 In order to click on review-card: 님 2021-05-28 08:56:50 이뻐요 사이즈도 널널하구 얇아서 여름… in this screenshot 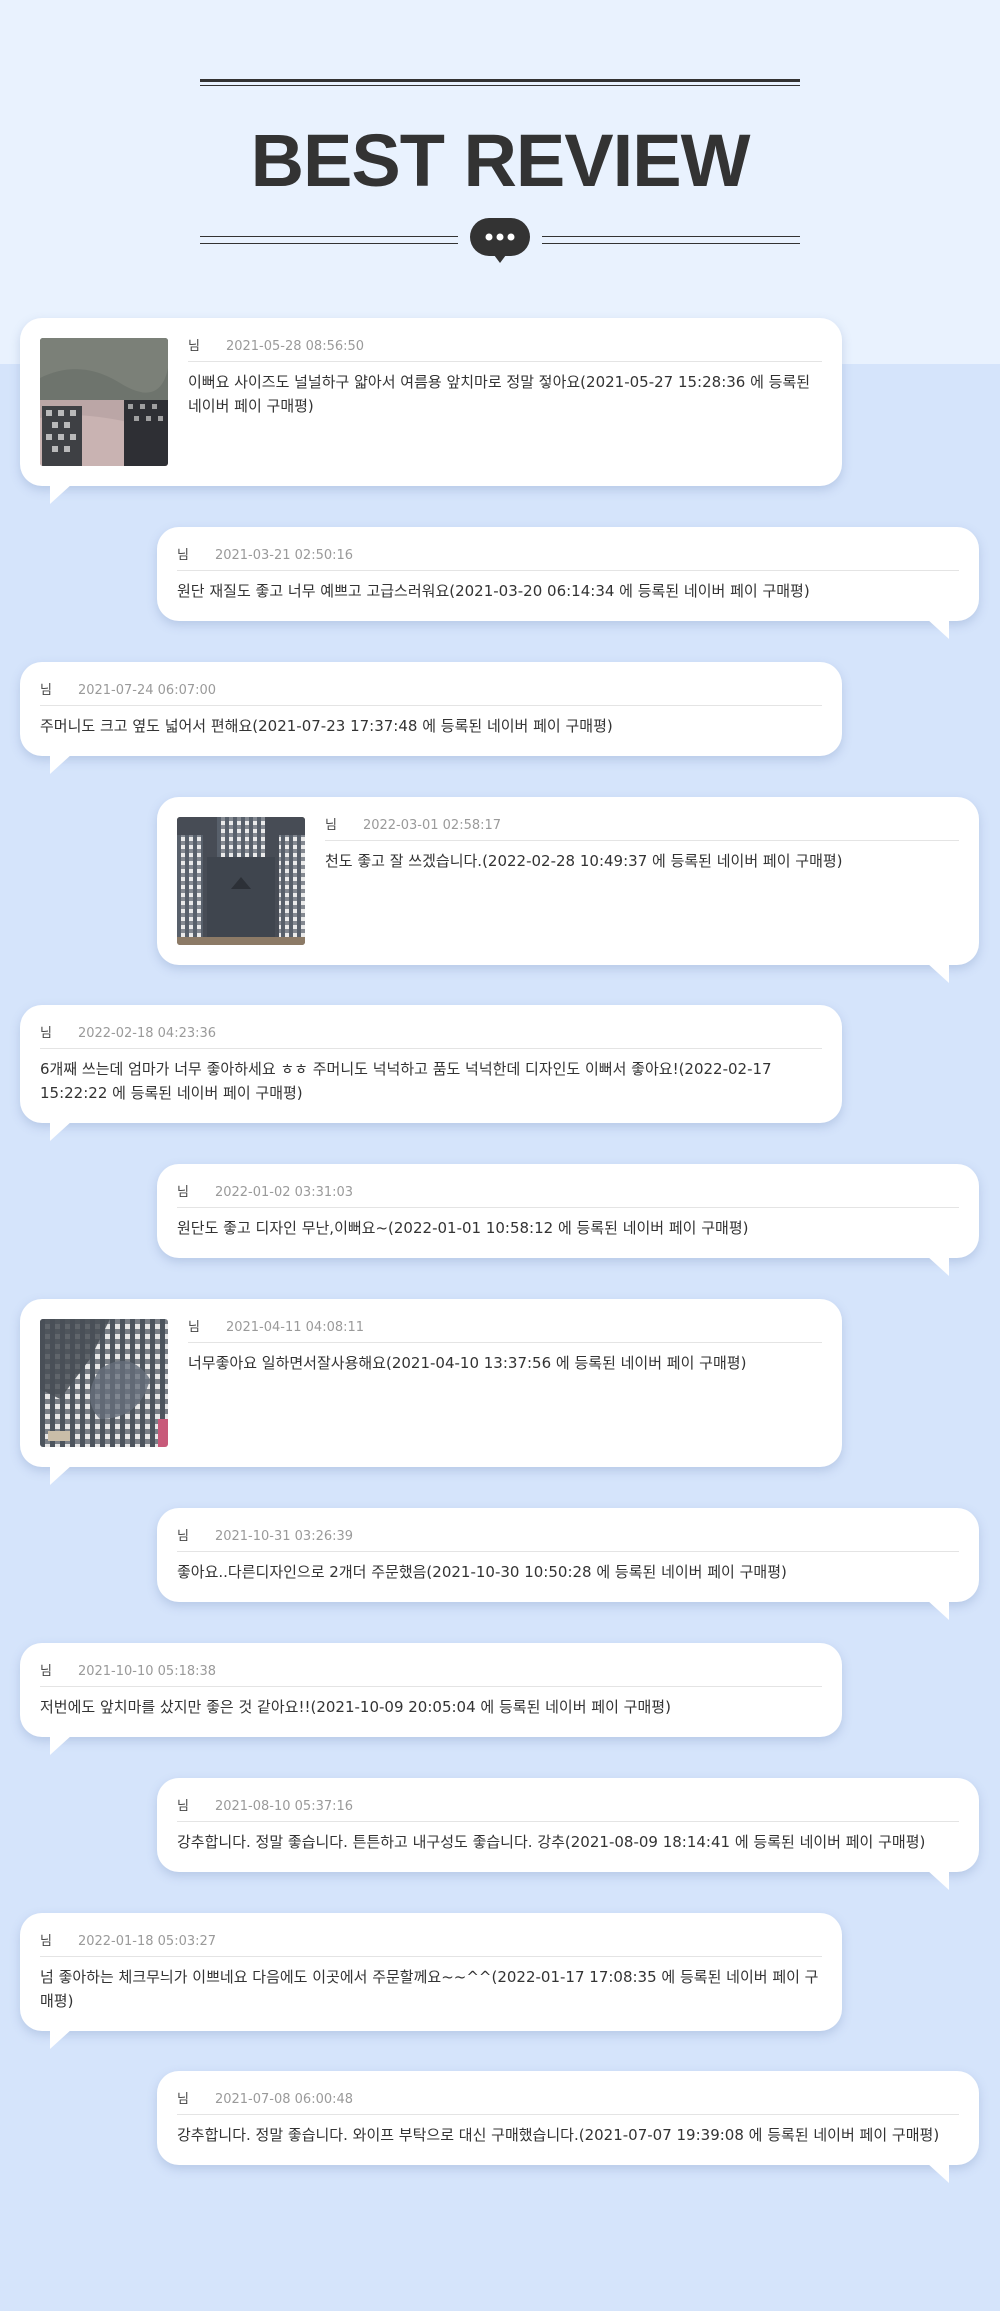, I will do `click(431, 411)`.